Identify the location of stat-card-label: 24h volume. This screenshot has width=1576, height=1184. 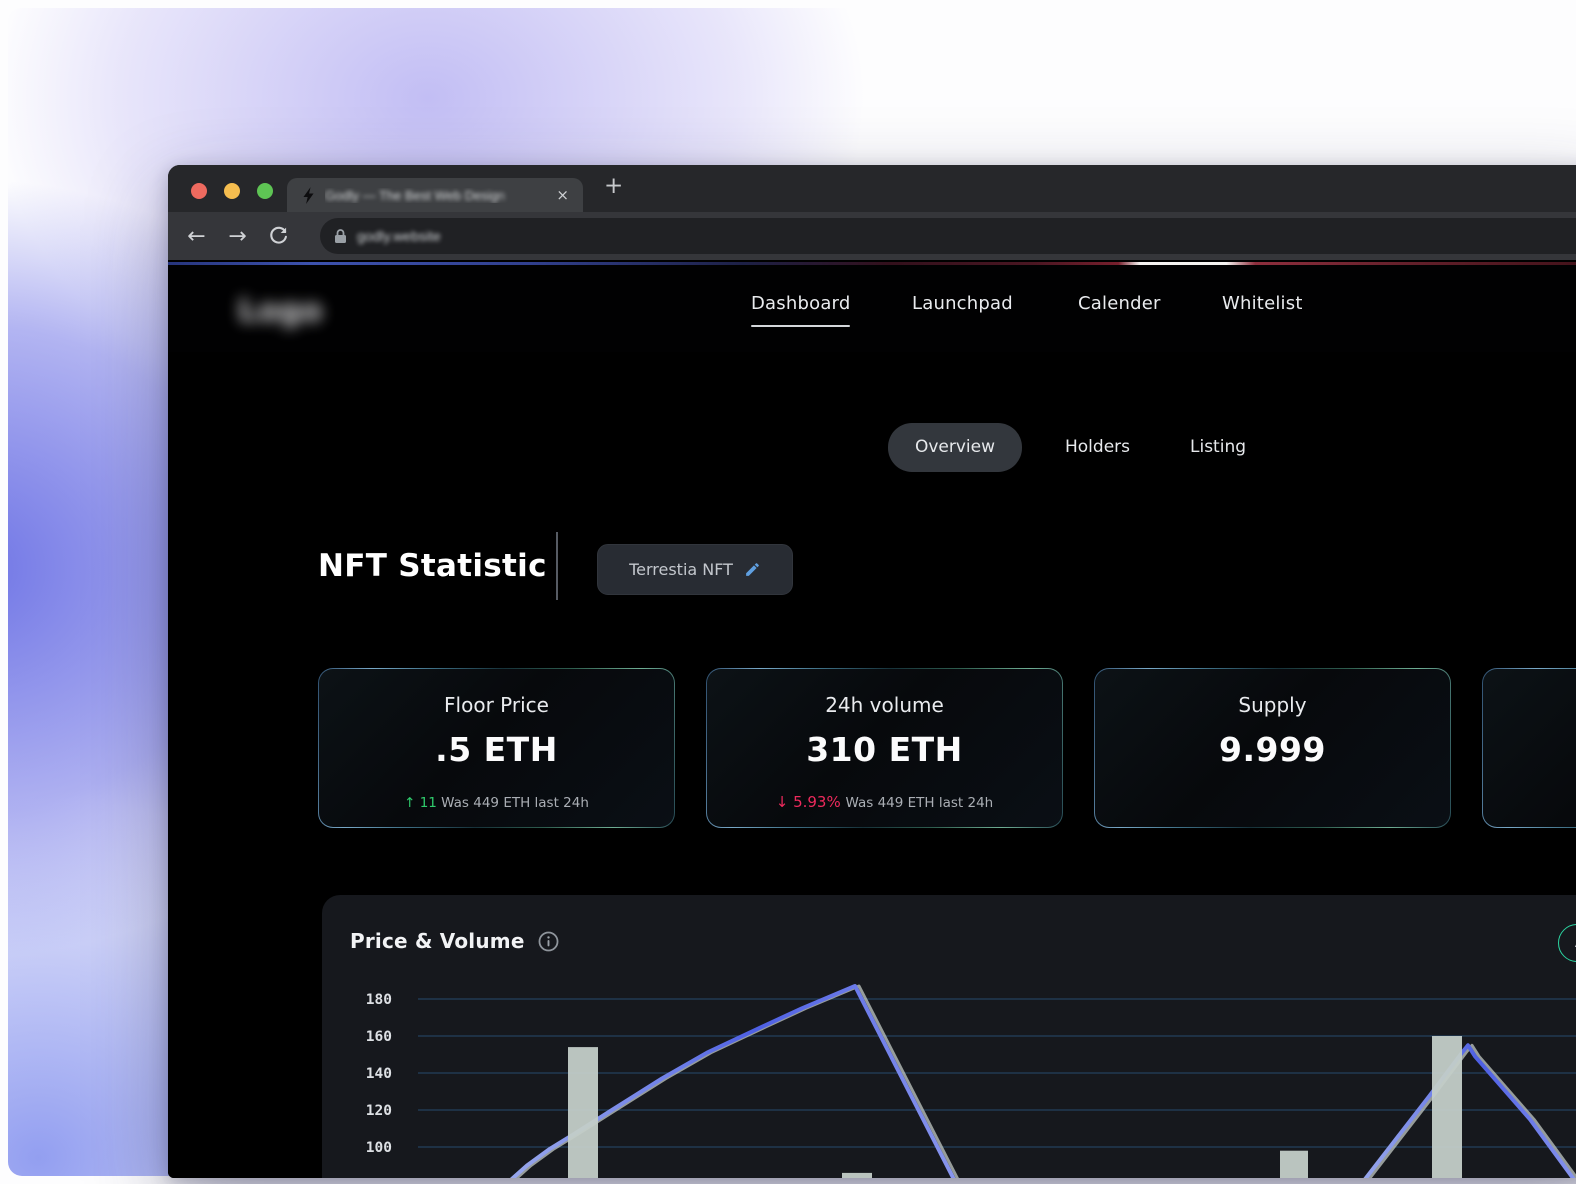
(884, 705).